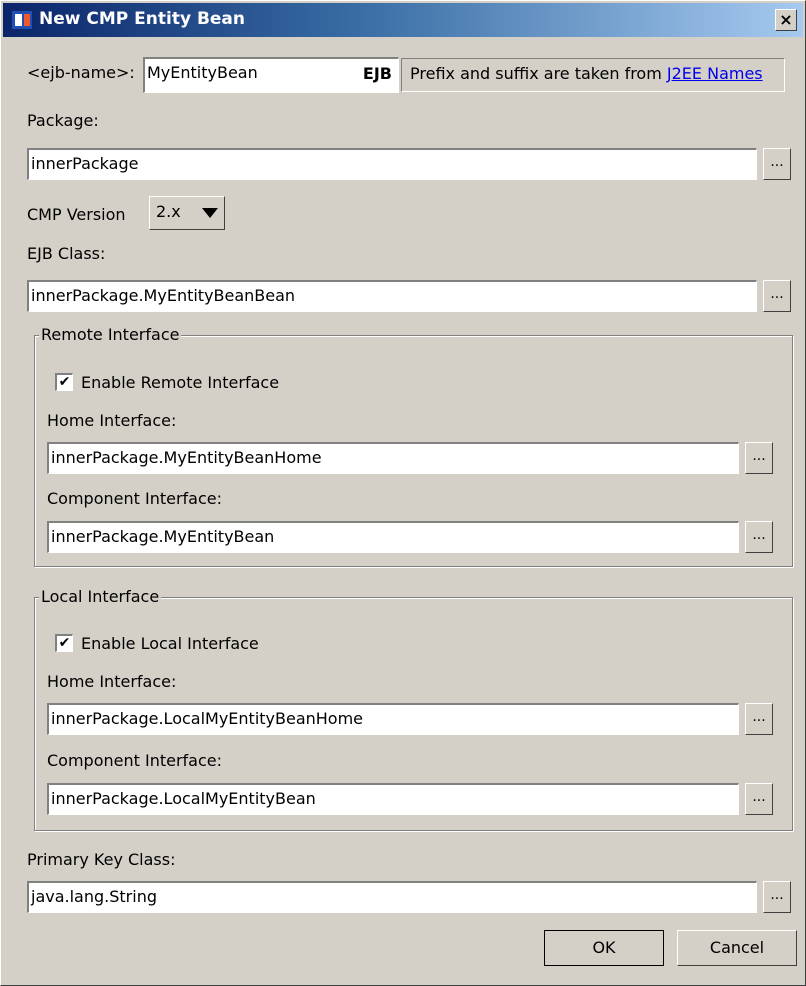 This screenshot has height=986, width=806. What do you see at coordinates (142, 19) in the screenshot?
I see `window-title: New CMP Entity Bean` at bounding box center [142, 19].